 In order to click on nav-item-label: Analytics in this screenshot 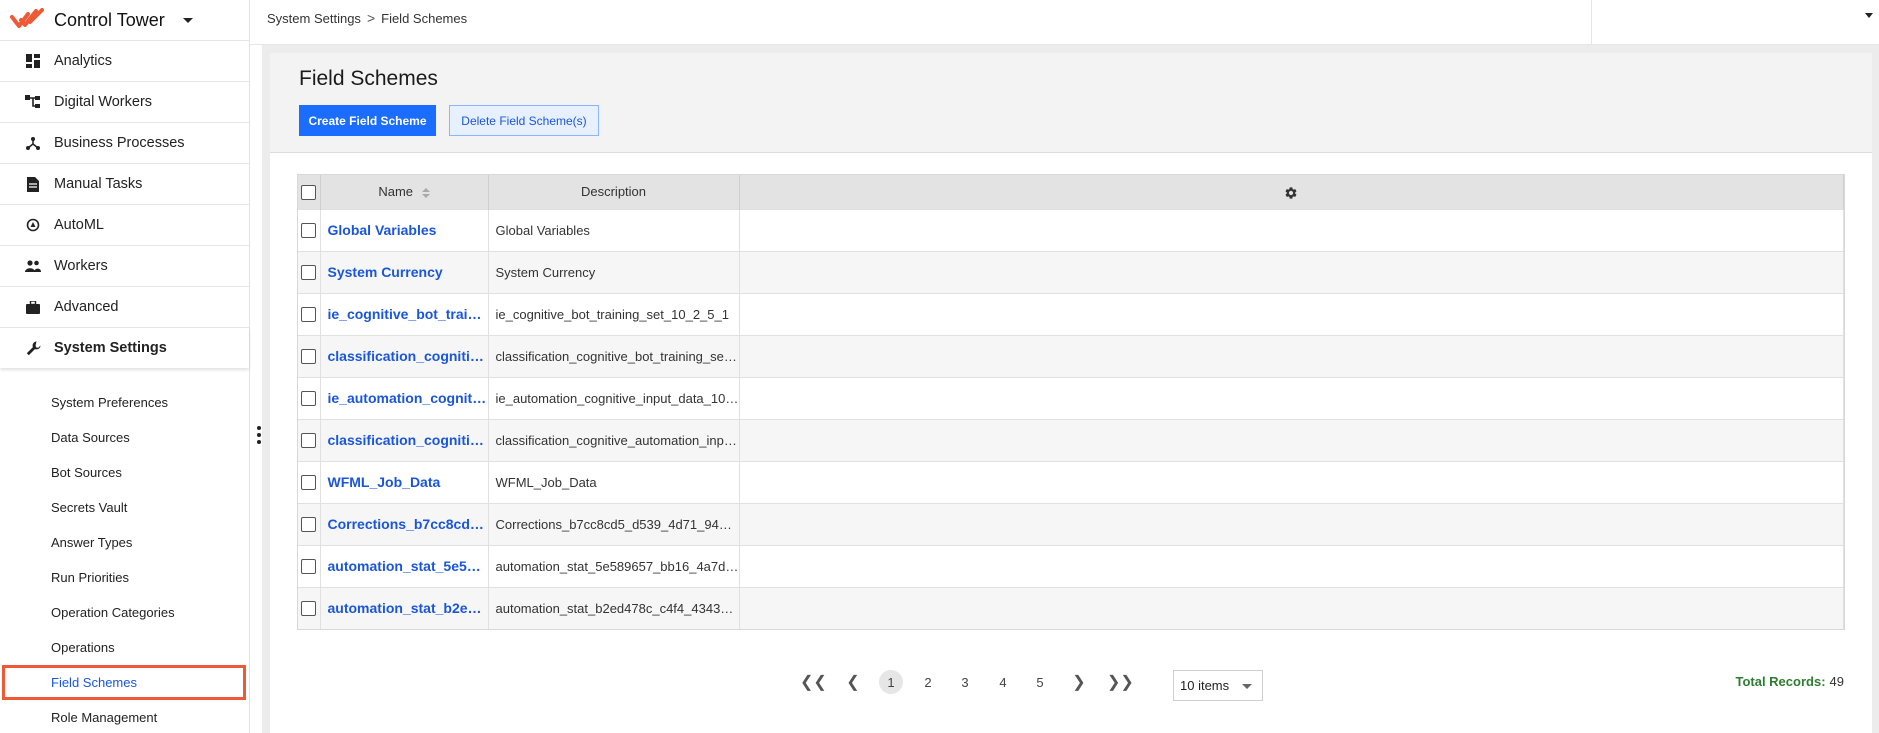, I will do `click(83, 61)`.